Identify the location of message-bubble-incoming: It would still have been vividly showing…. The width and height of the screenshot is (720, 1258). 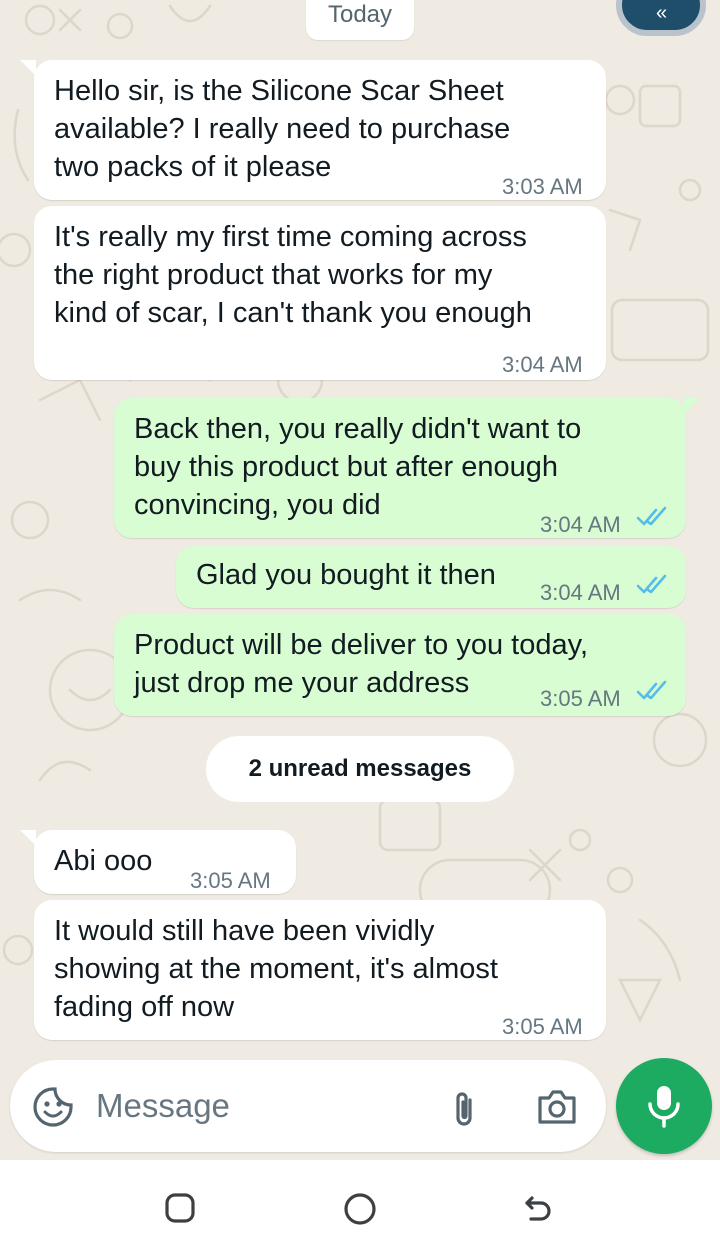
(320, 970).